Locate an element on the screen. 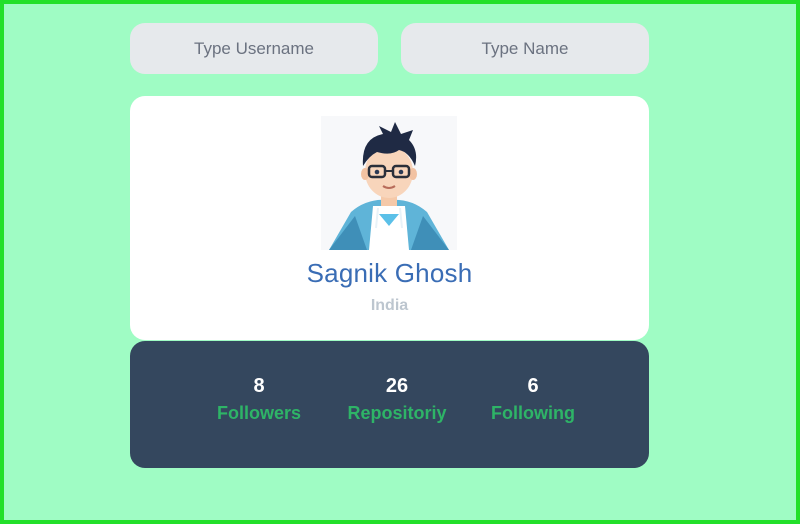  user-avatar-illustration-icon is located at coordinates (389, 186).